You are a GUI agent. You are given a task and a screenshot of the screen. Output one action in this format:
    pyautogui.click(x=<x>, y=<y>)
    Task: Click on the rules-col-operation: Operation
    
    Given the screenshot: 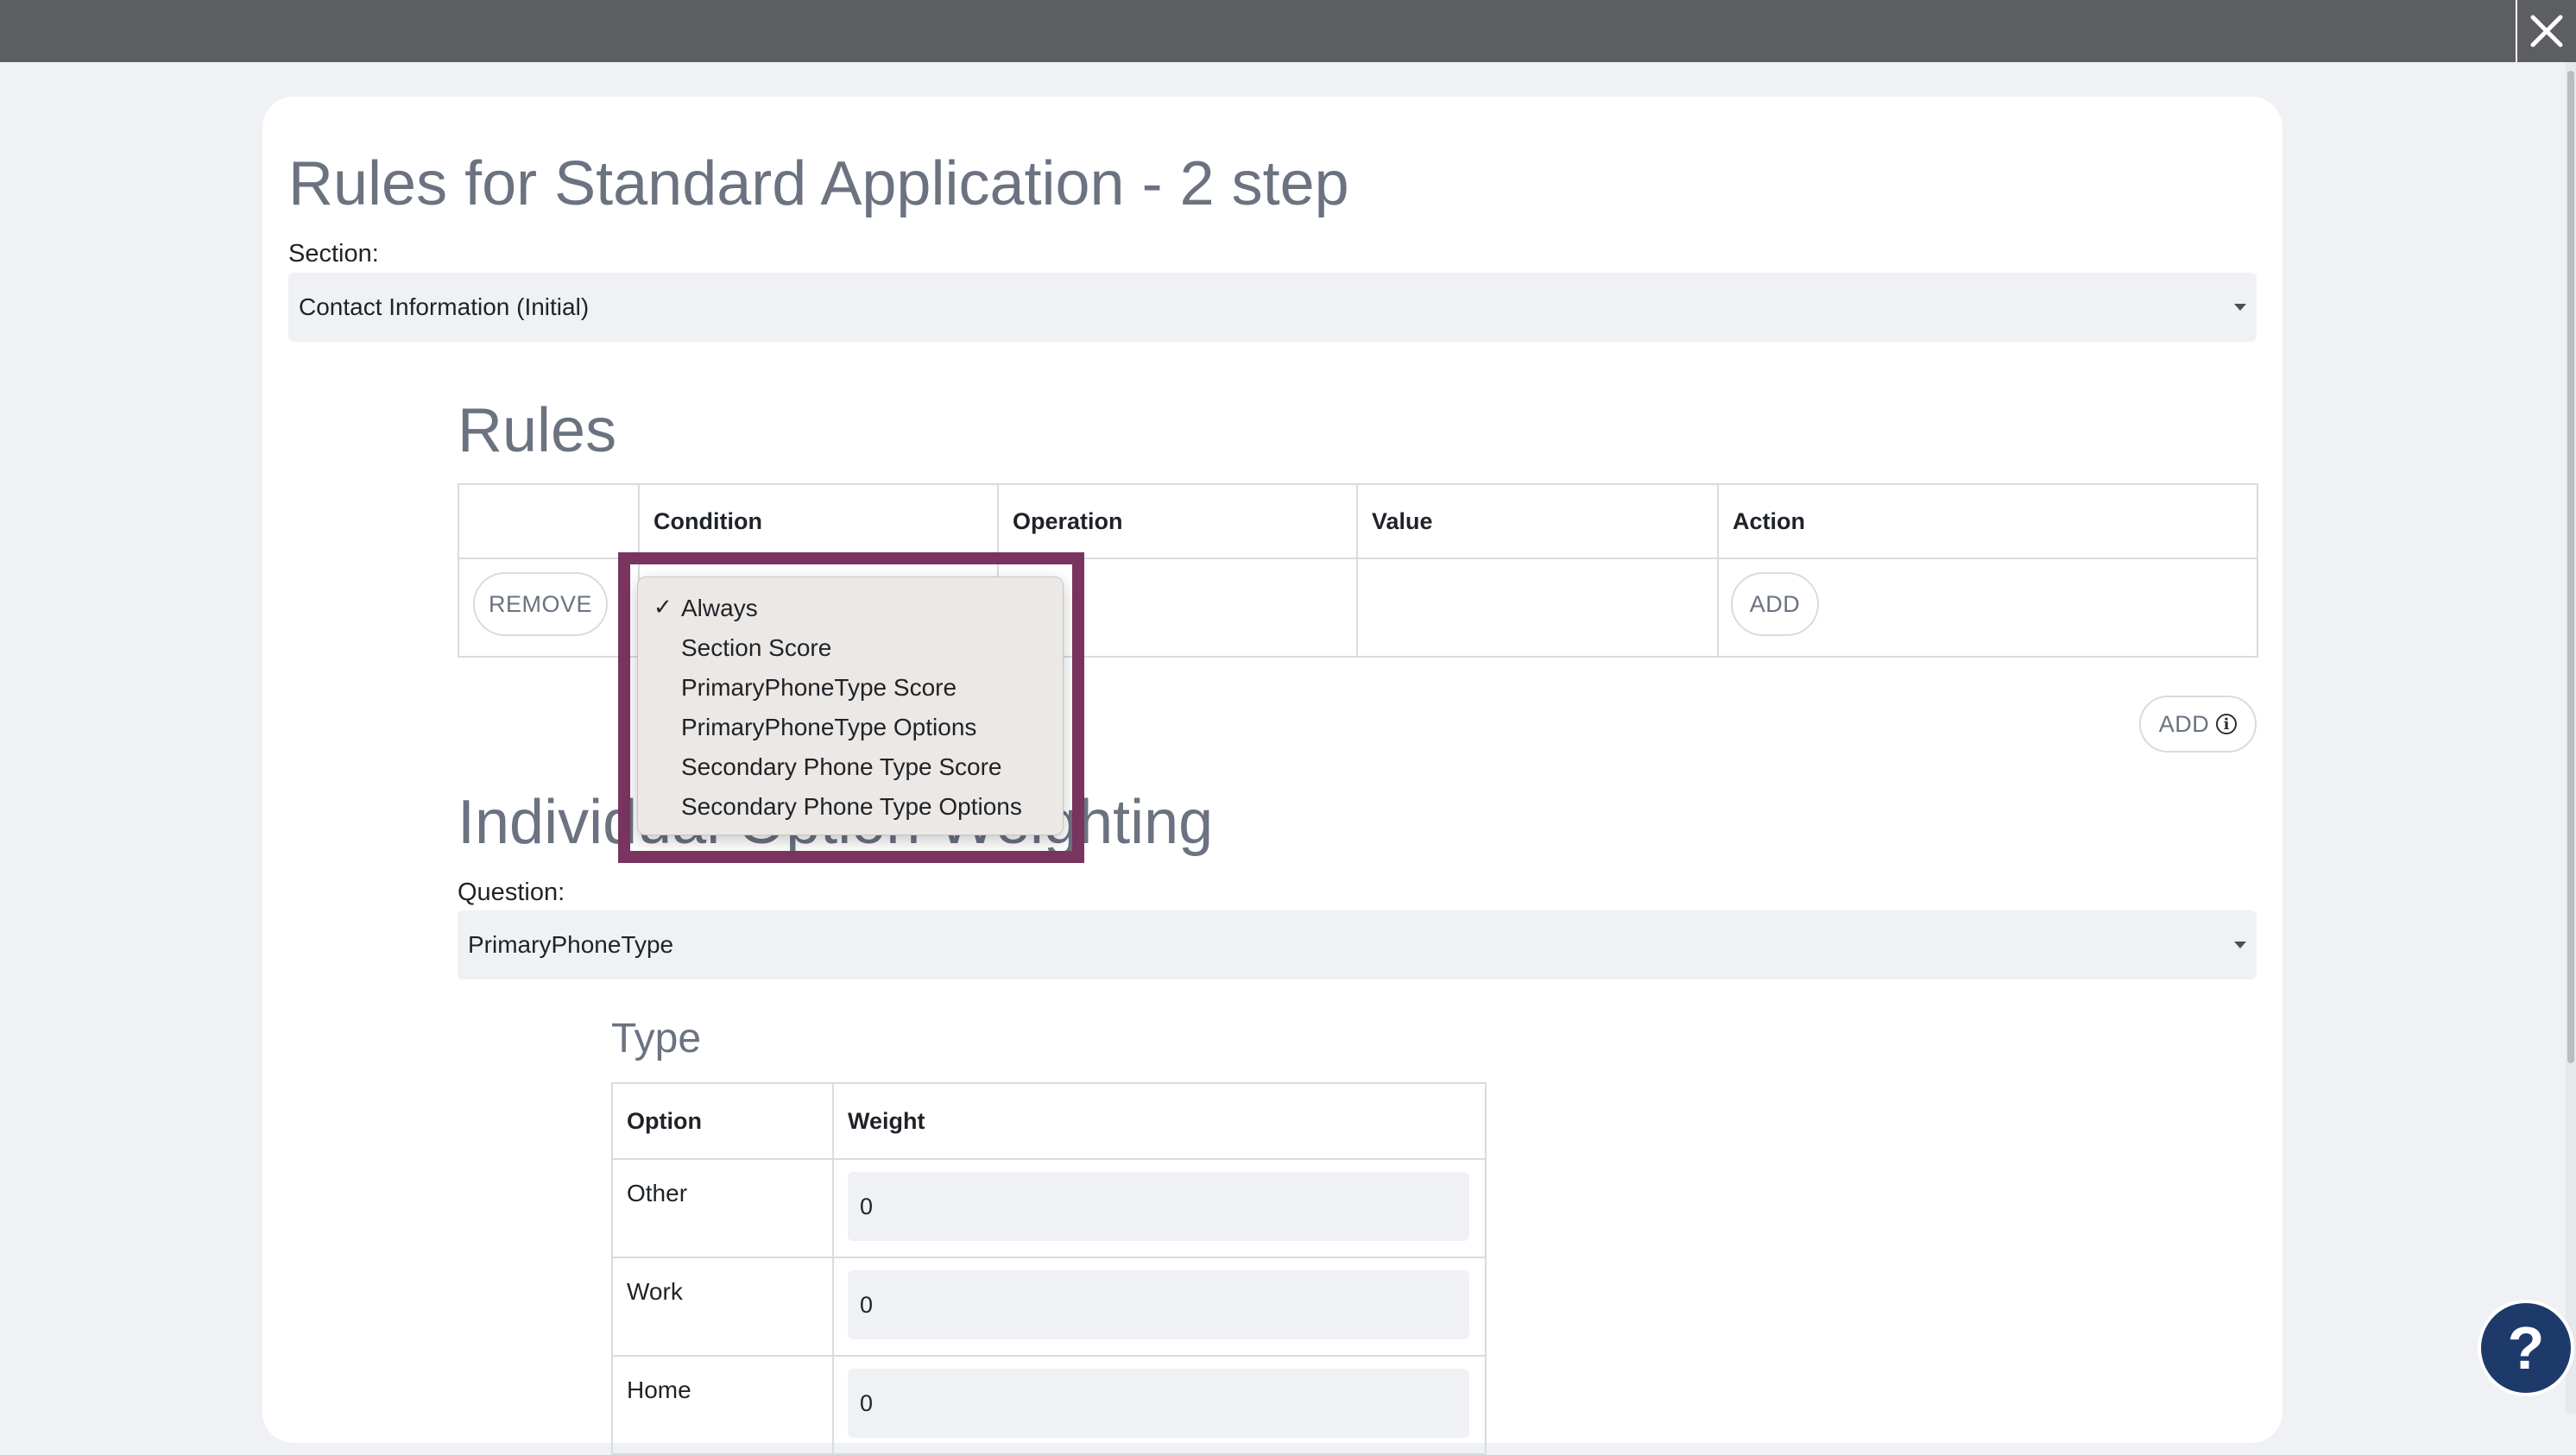 What is the action you would take?
    pyautogui.click(x=1177, y=521)
    